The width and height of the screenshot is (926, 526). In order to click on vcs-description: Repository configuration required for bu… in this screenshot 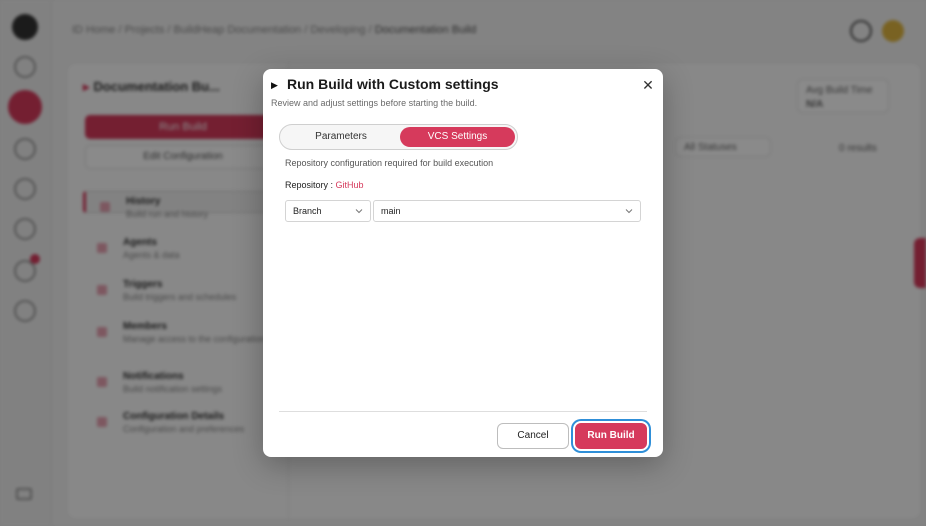, I will do `click(389, 163)`.